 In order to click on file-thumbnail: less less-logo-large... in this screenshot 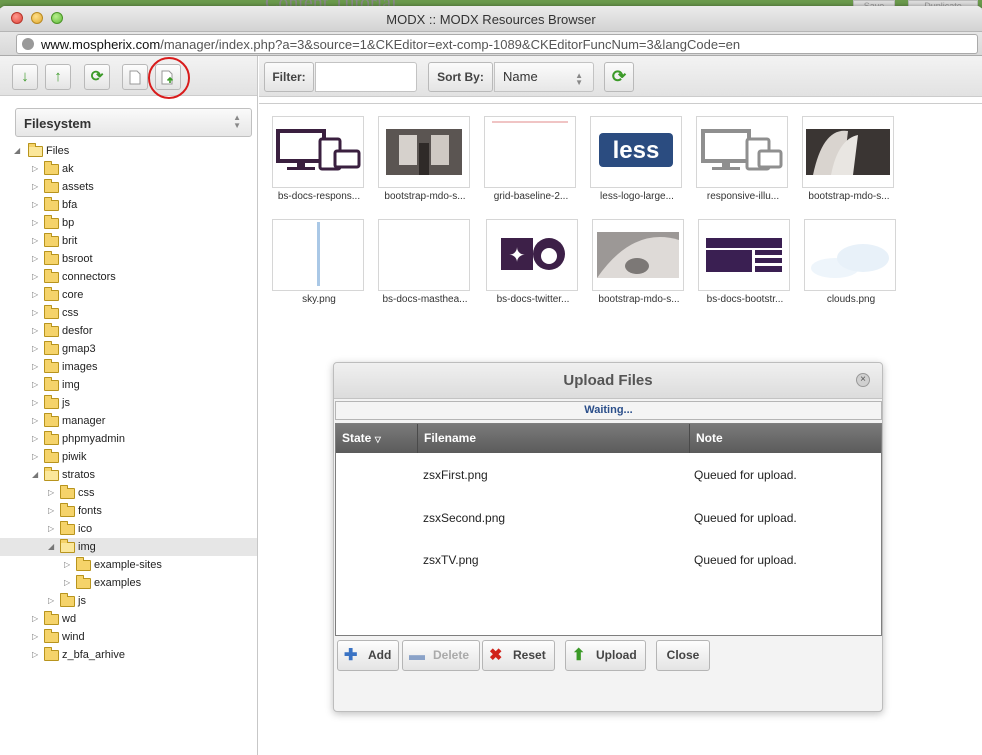, I will do `click(640, 159)`.